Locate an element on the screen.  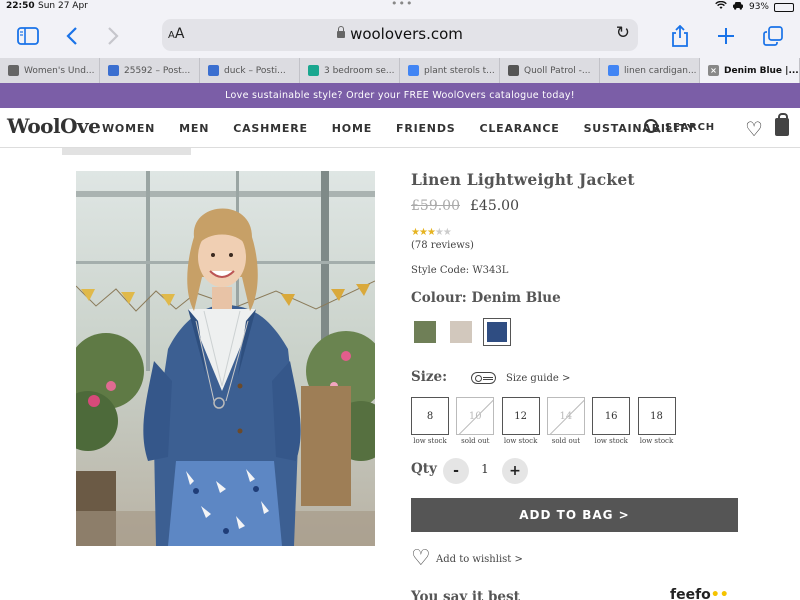
feefo-logo: feefo•• is located at coordinates (699, 593).